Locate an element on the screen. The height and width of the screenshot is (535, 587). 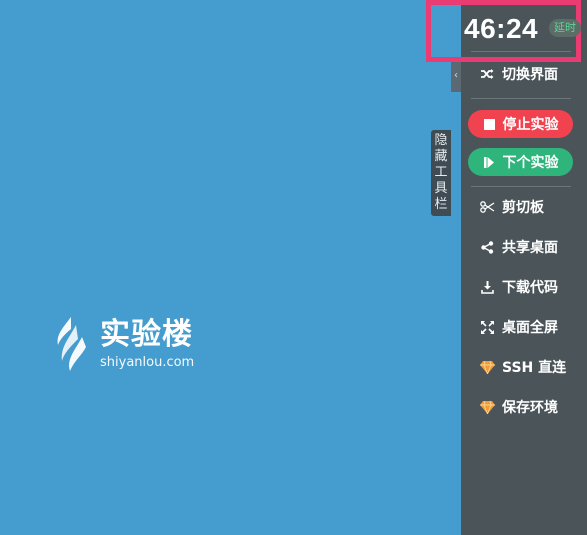
timer-highlight: 46:24 延时 is located at coordinates (503, 31).